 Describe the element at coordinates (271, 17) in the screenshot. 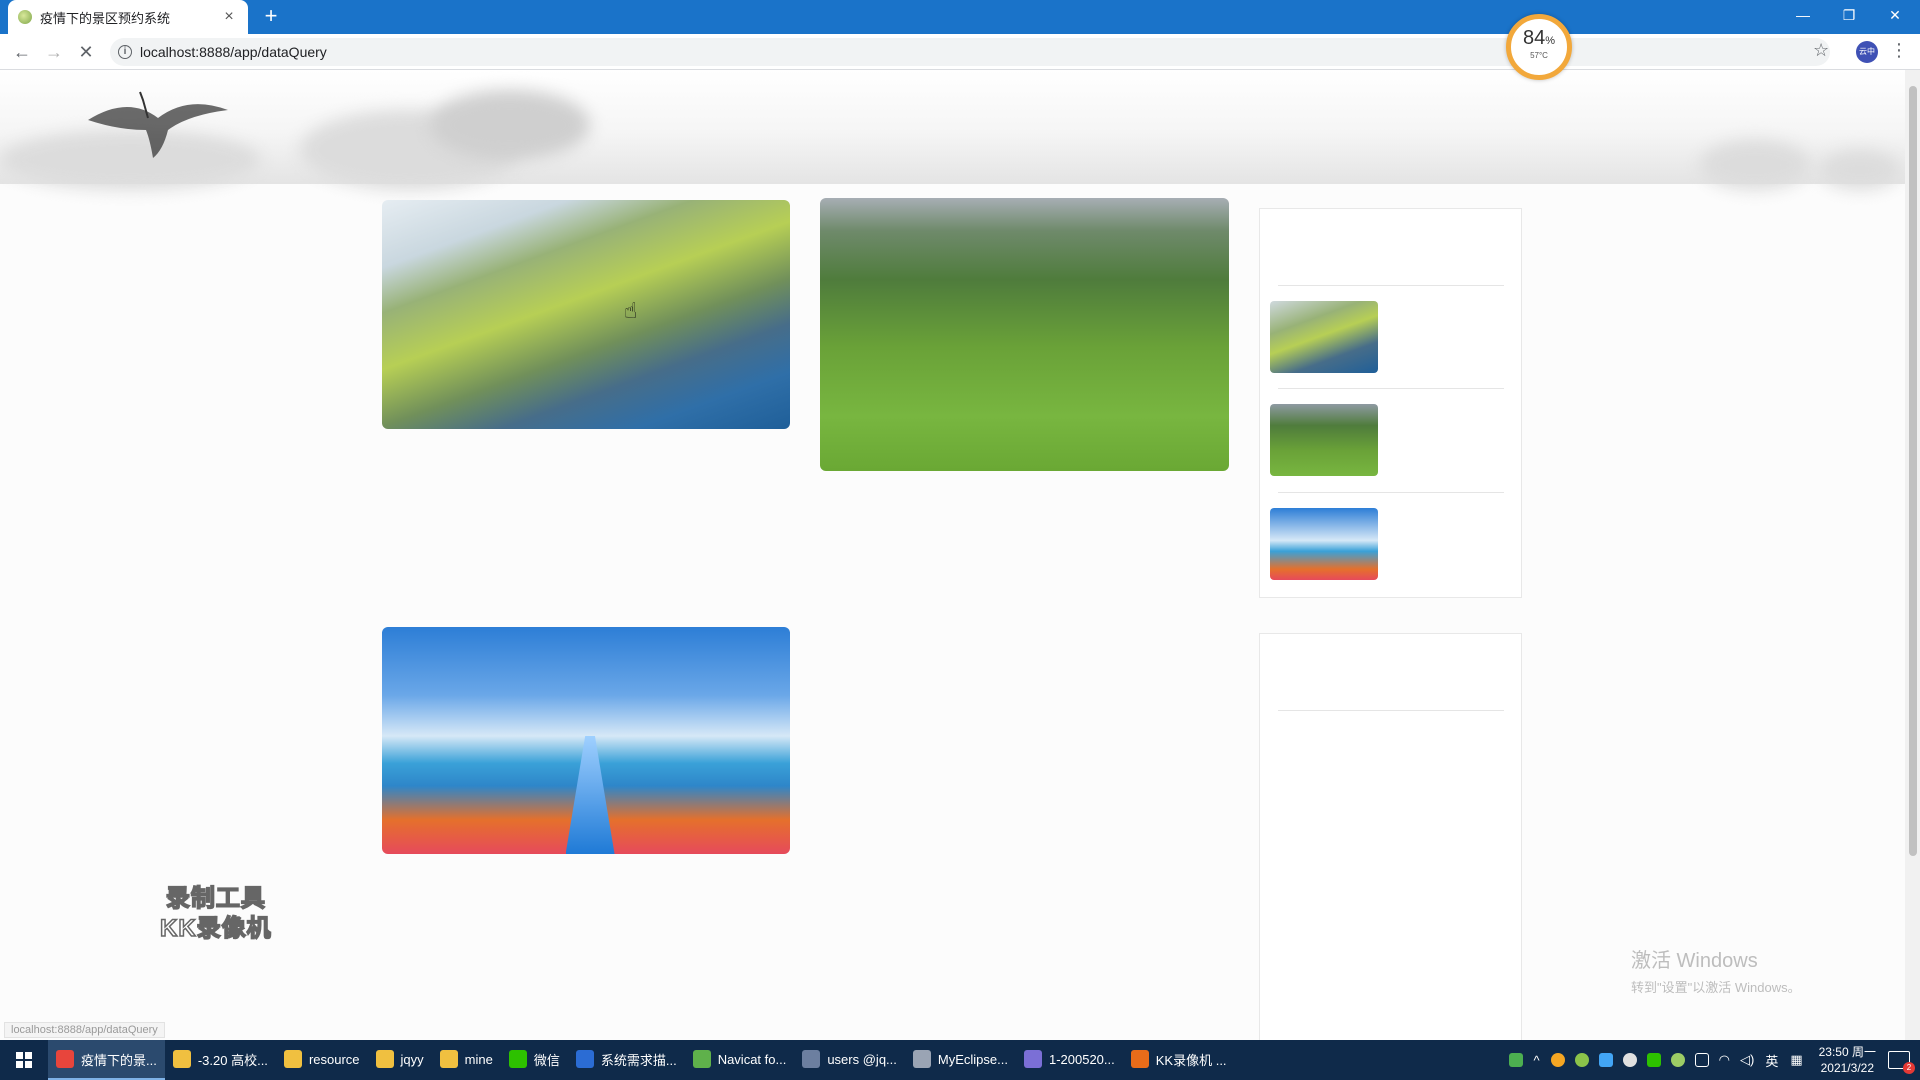

I see `new-tab-button: +` at that location.